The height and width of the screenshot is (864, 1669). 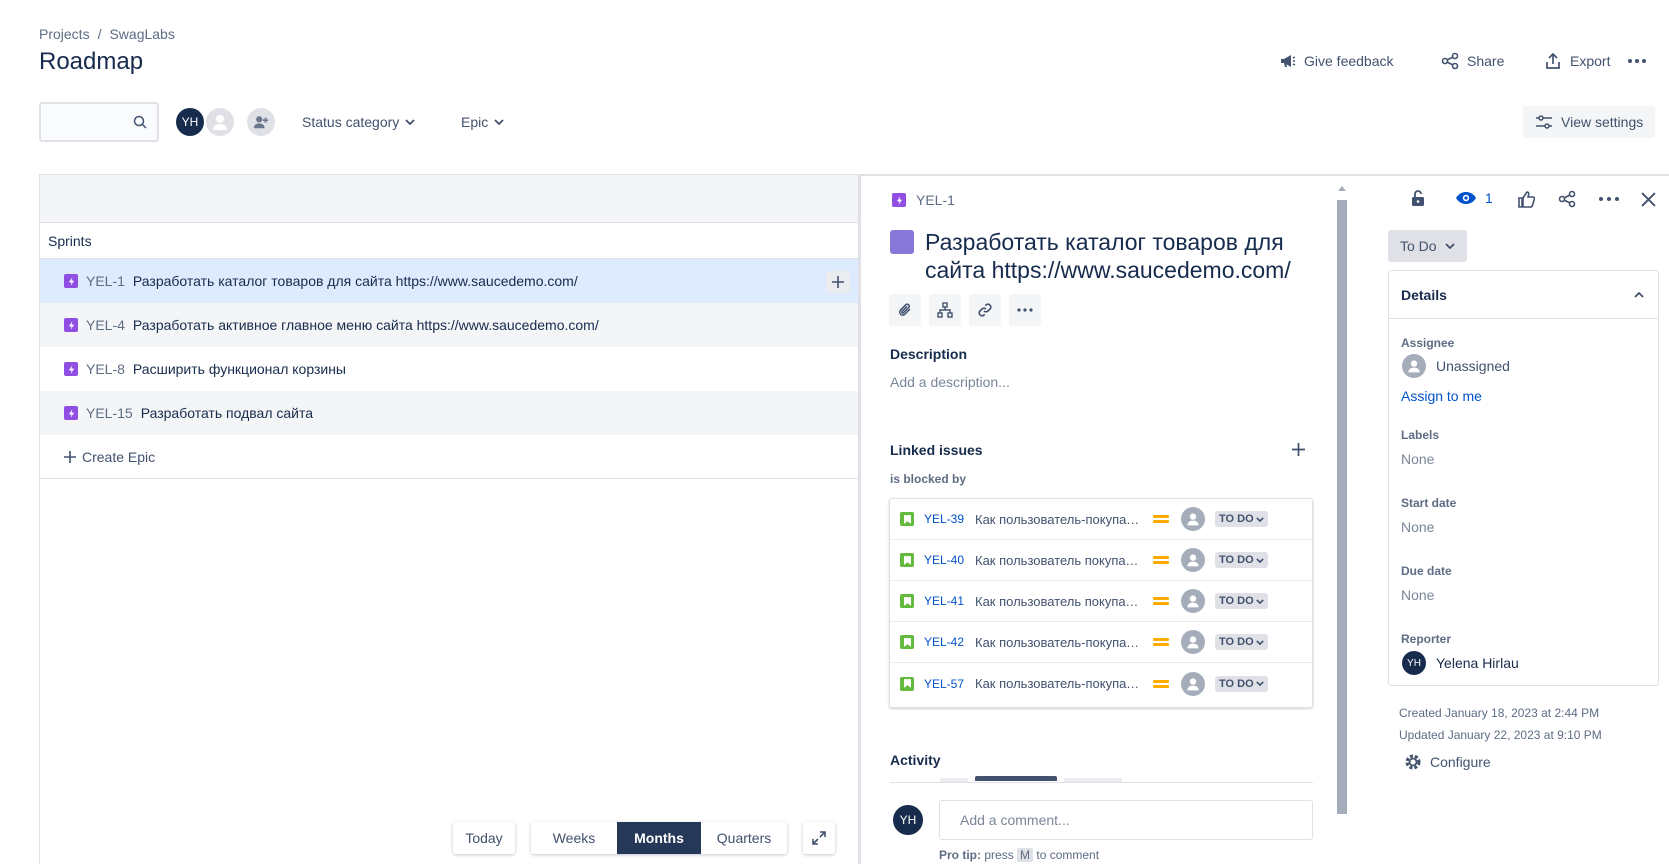 I want to click on child-issue-button, so click(x=945, y=310).